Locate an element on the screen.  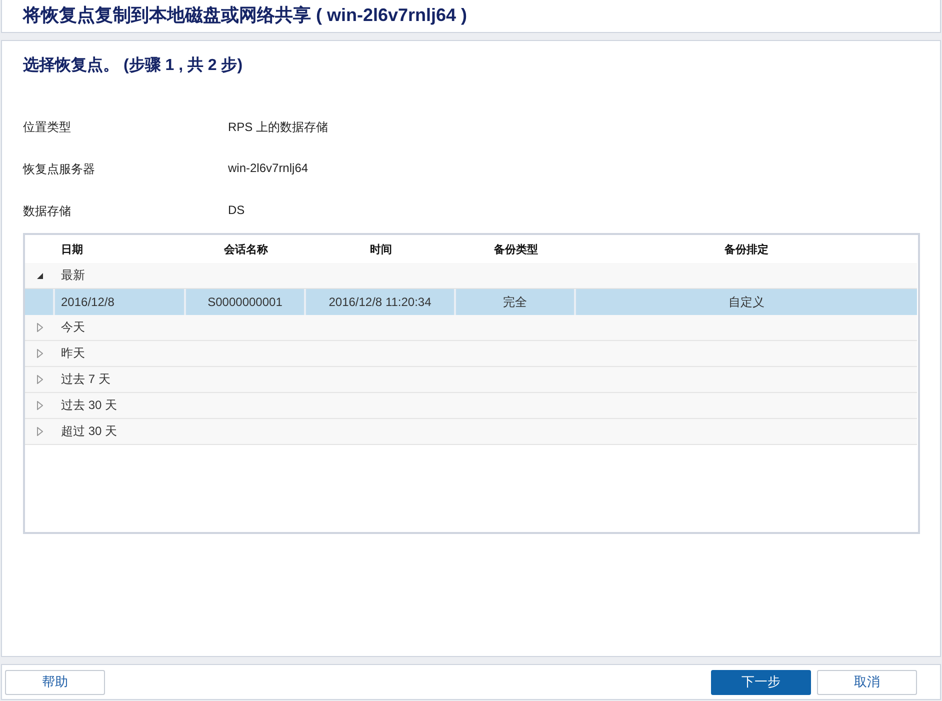
group-row: 超过 30 天 is located at coordinates (471, 432).